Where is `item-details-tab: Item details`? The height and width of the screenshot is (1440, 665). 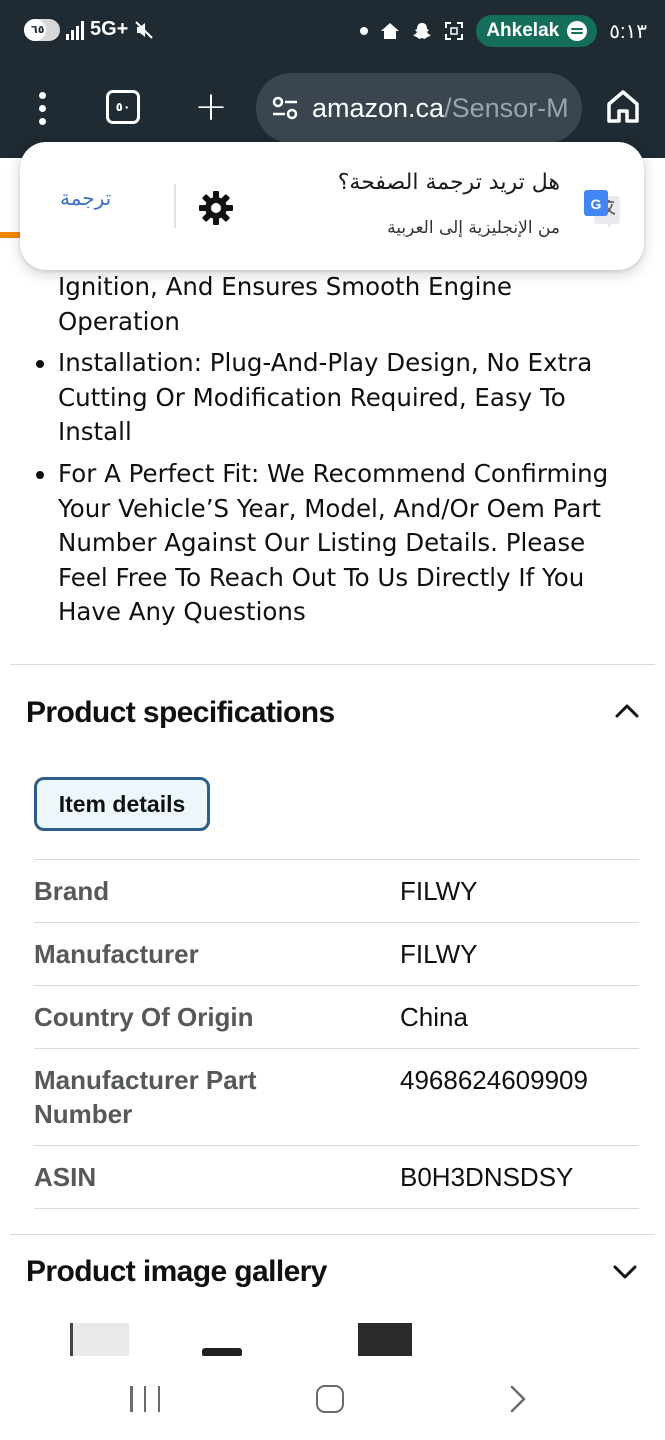
item-details-tab: Item details is located at coordinates (122, 804).